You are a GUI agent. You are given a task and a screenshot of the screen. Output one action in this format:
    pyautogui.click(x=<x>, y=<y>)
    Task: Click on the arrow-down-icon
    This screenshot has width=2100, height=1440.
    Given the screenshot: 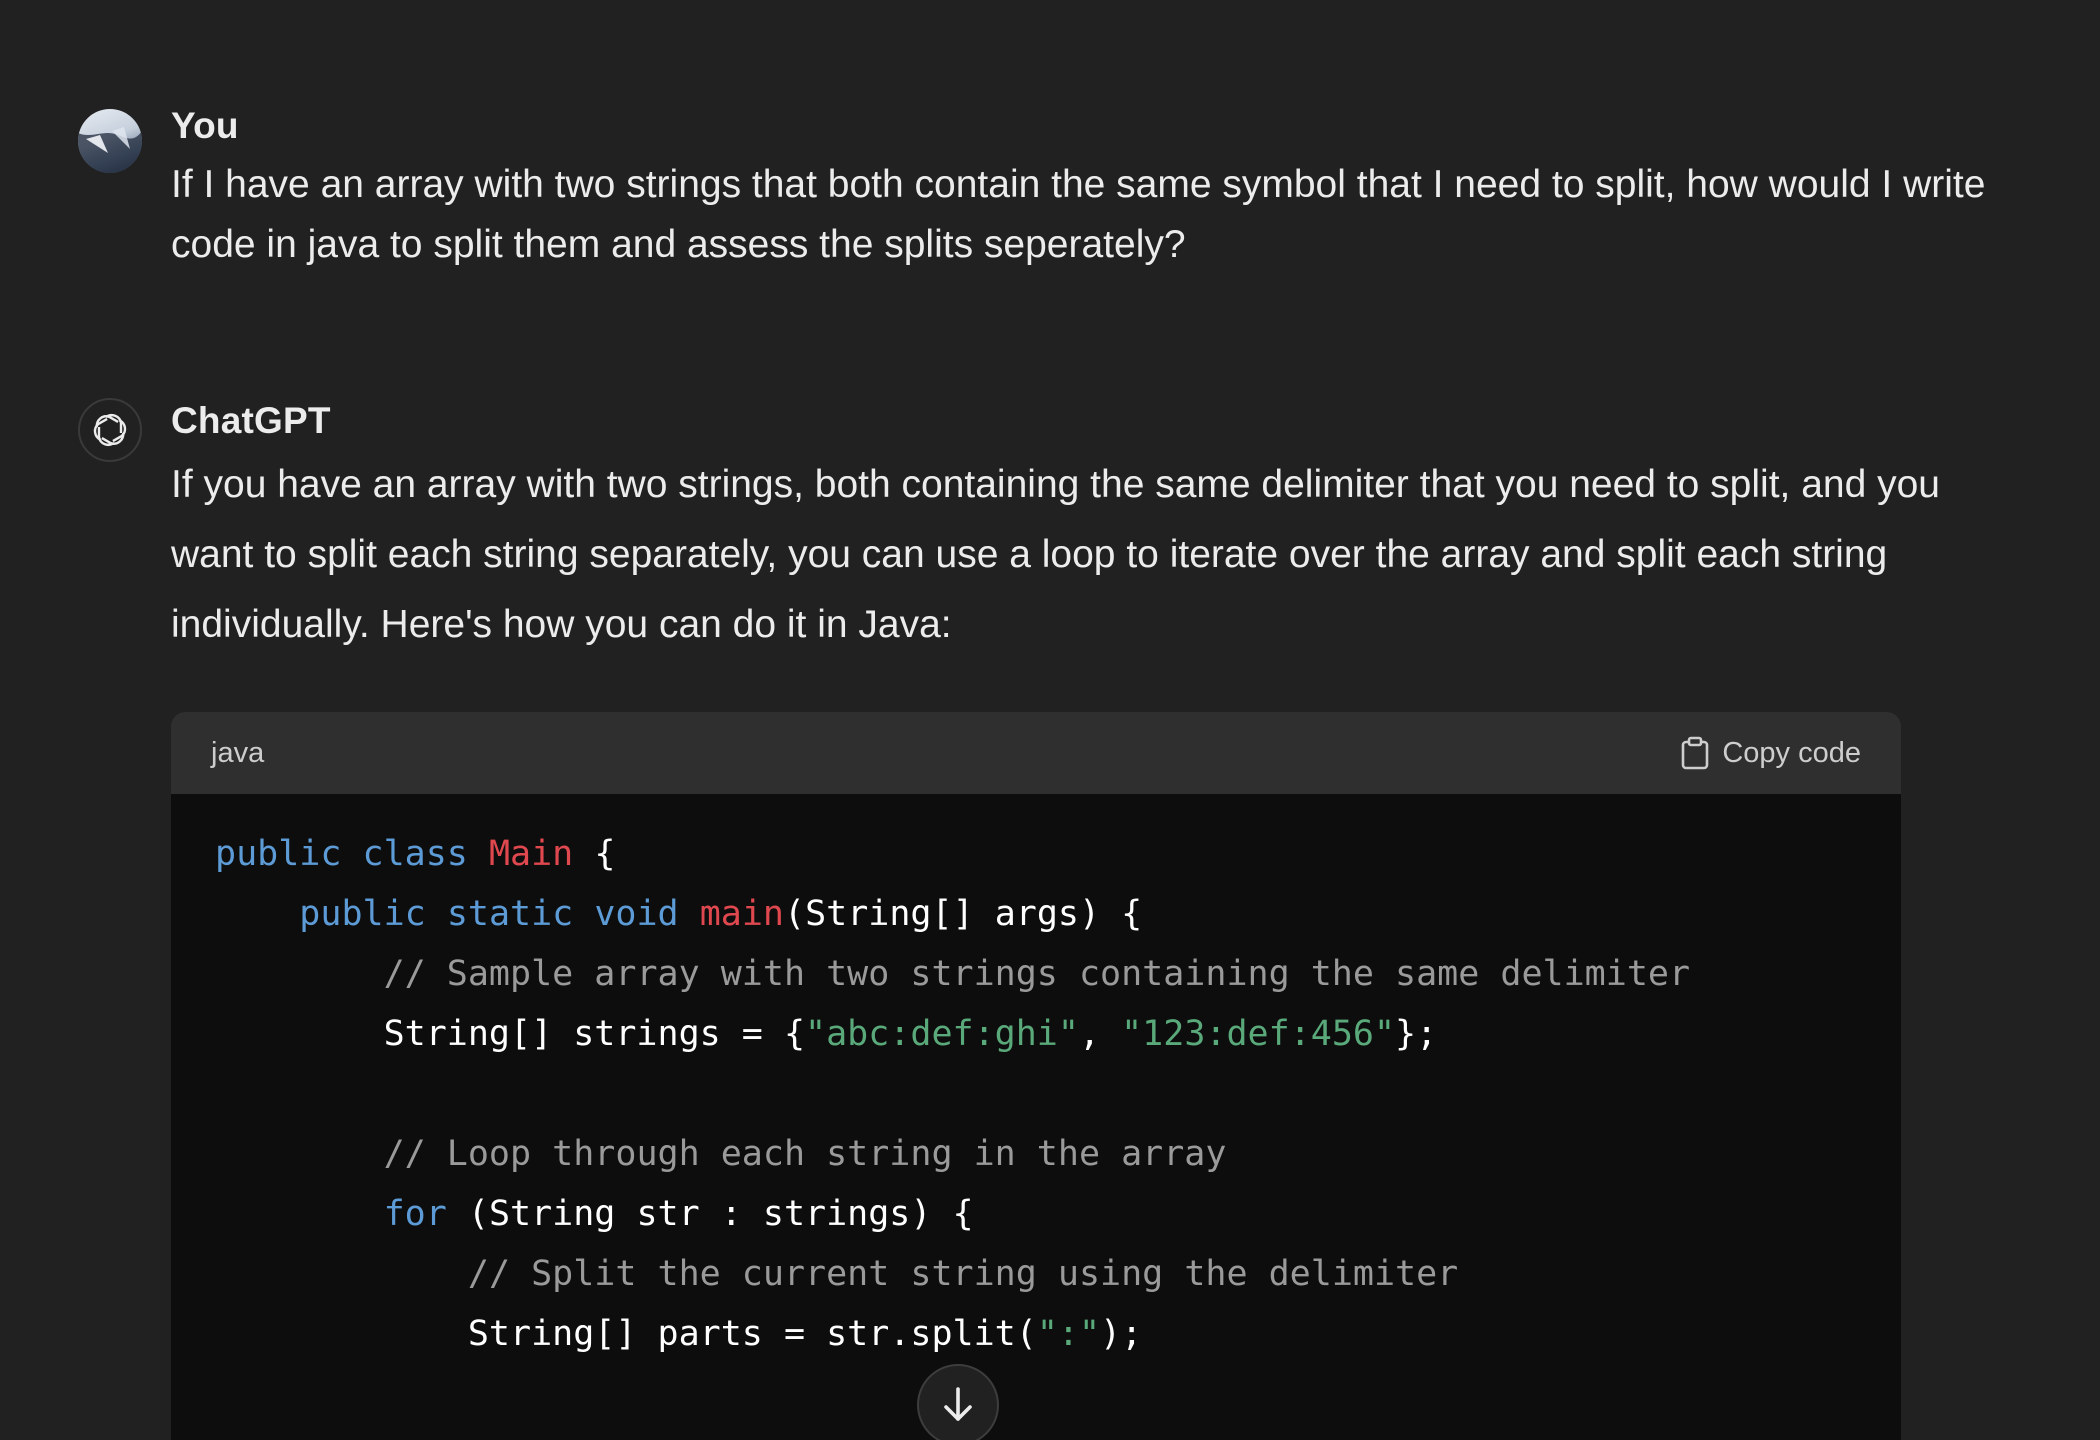 What is the action you would take?
    pyautogui.click(x=958, y=1404)
    